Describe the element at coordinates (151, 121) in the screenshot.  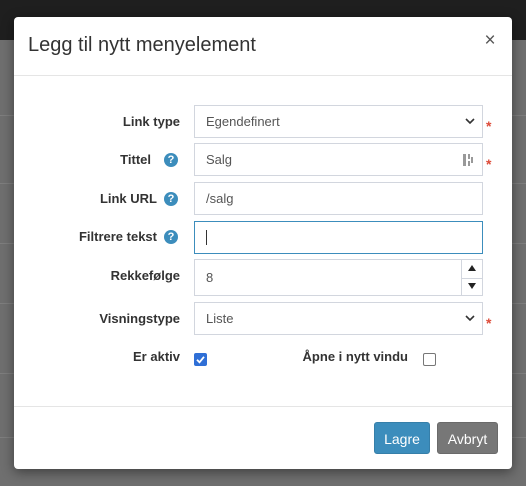
I see `link-type-label: Link type` at that location.